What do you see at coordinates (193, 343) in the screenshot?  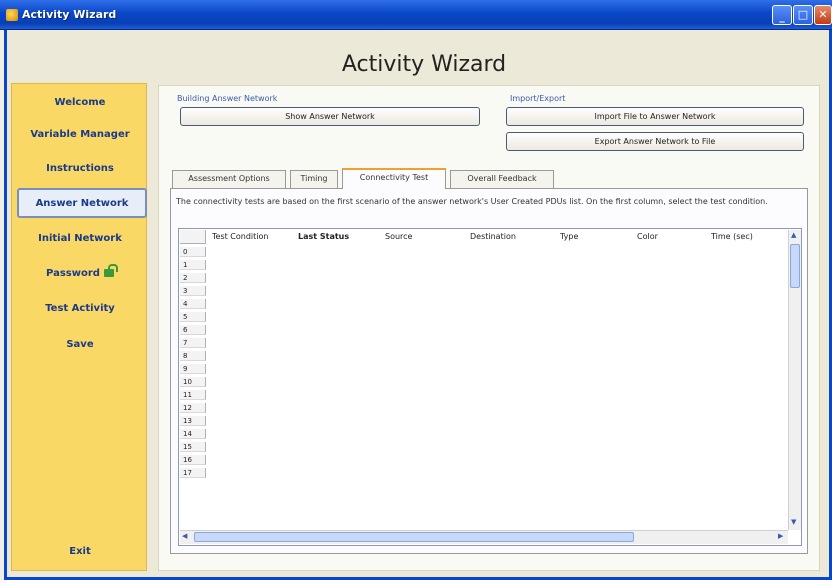 I see `table-row-header: 7` at bounding box center [193, 343].